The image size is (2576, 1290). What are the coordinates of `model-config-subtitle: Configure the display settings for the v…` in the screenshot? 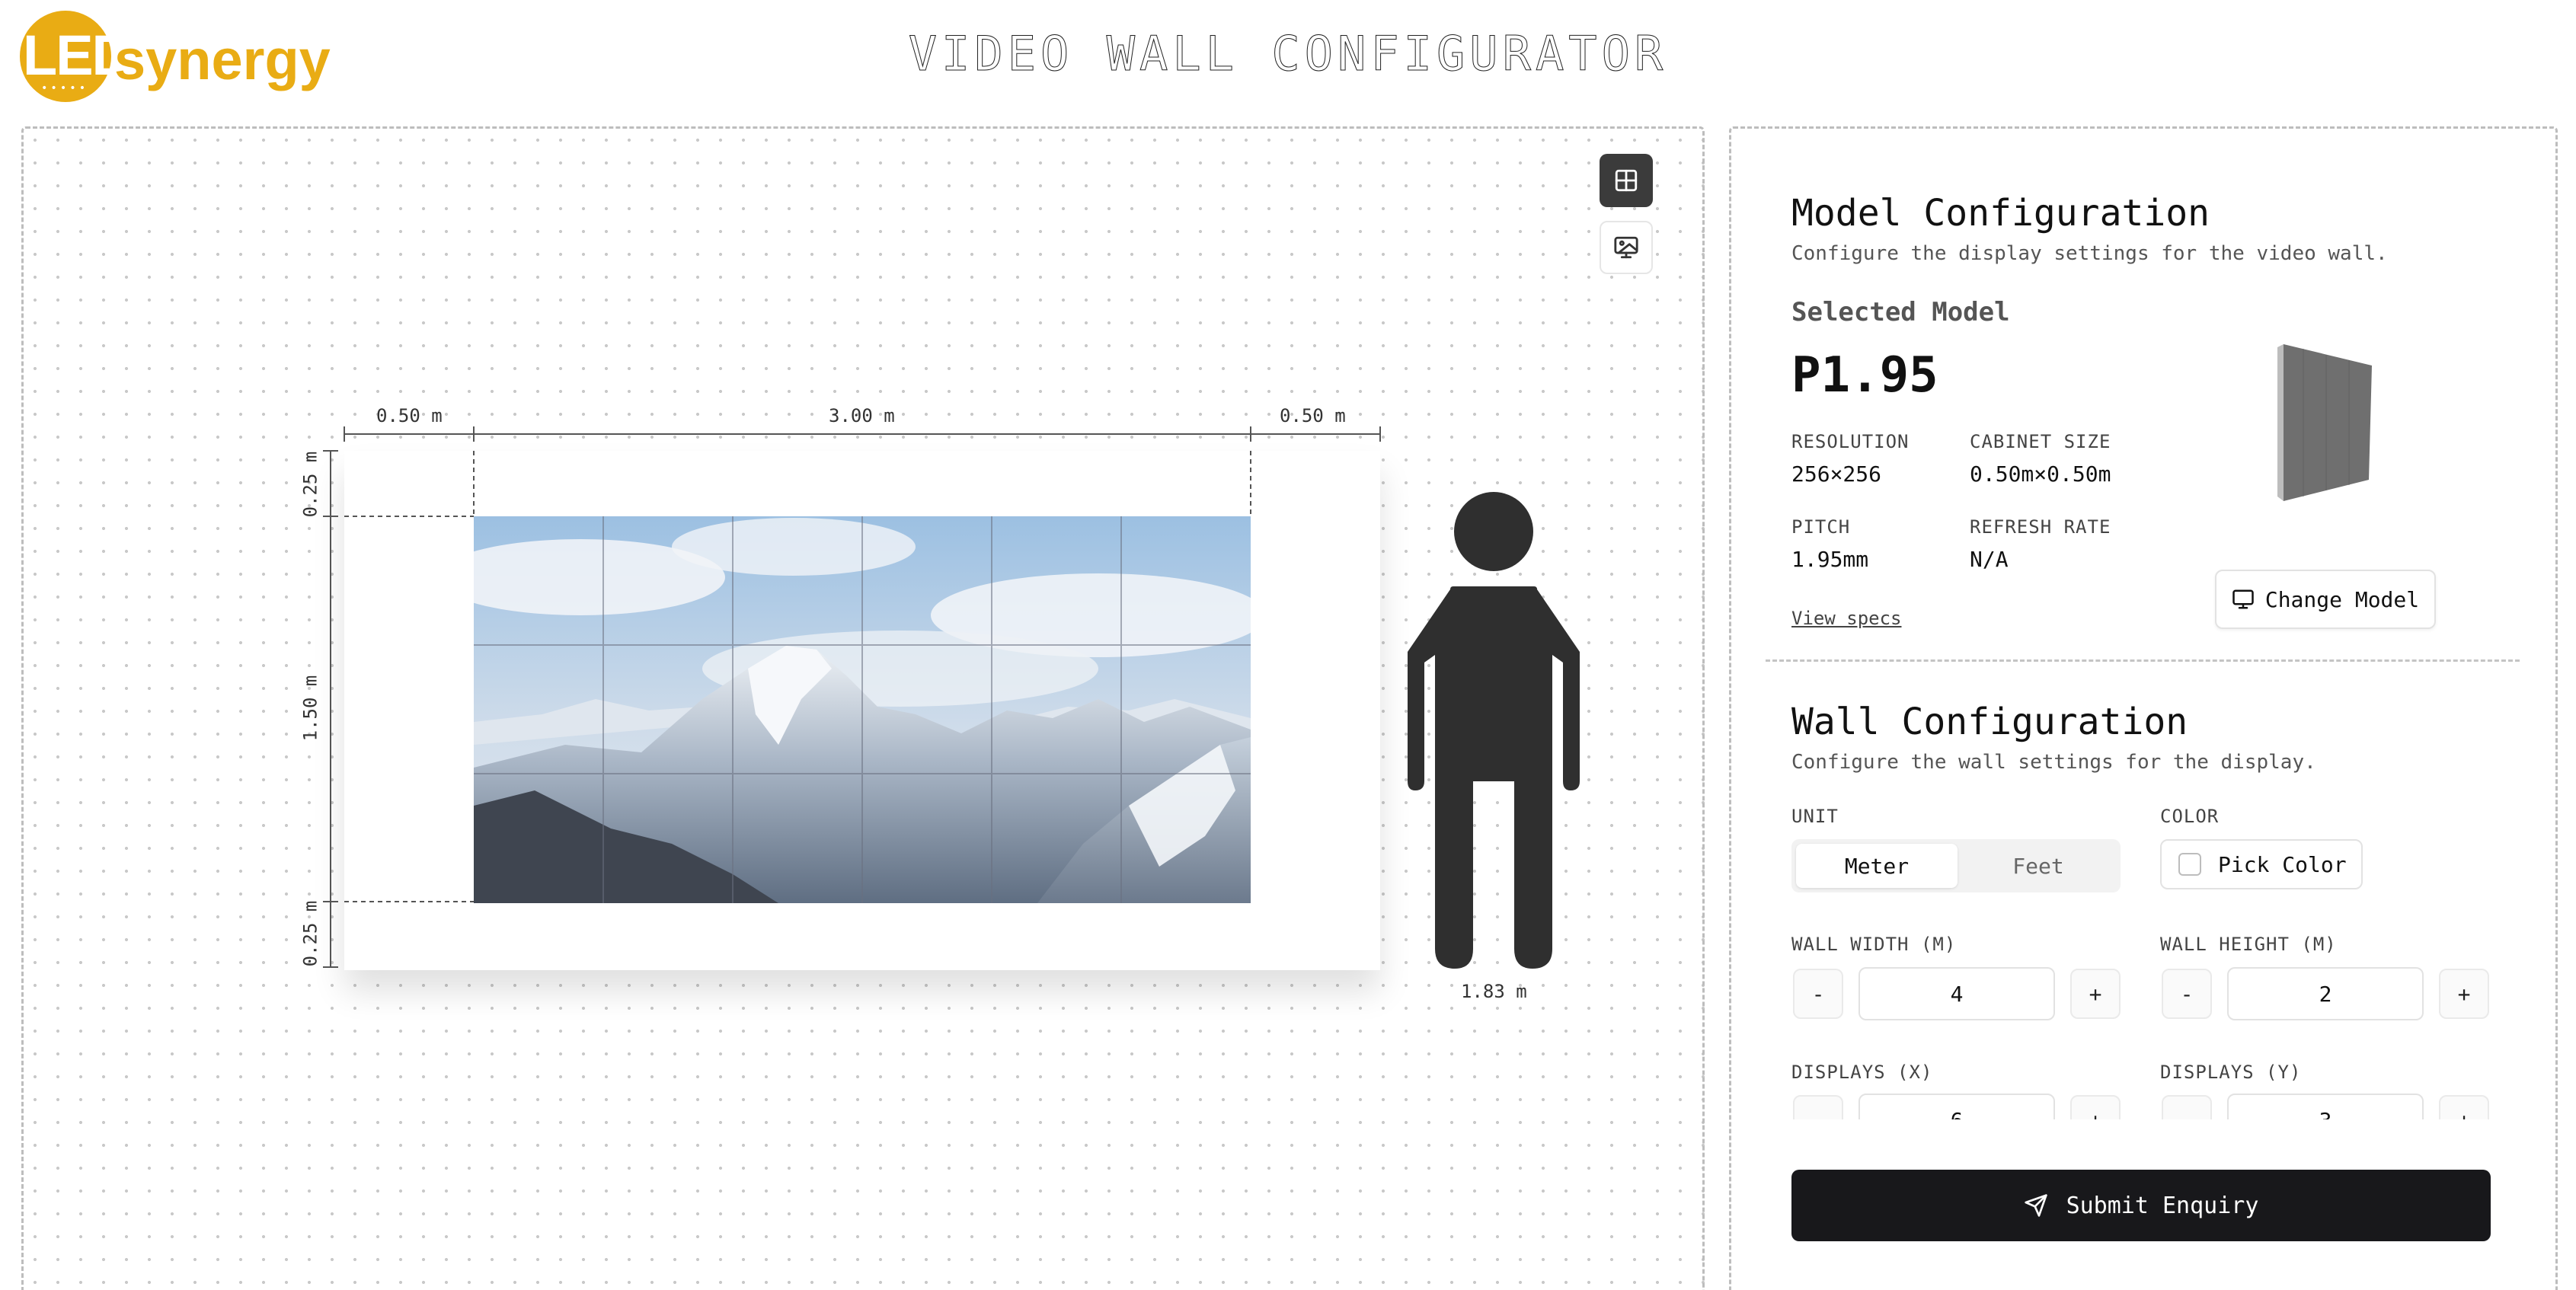 It's located at (2089, 253).